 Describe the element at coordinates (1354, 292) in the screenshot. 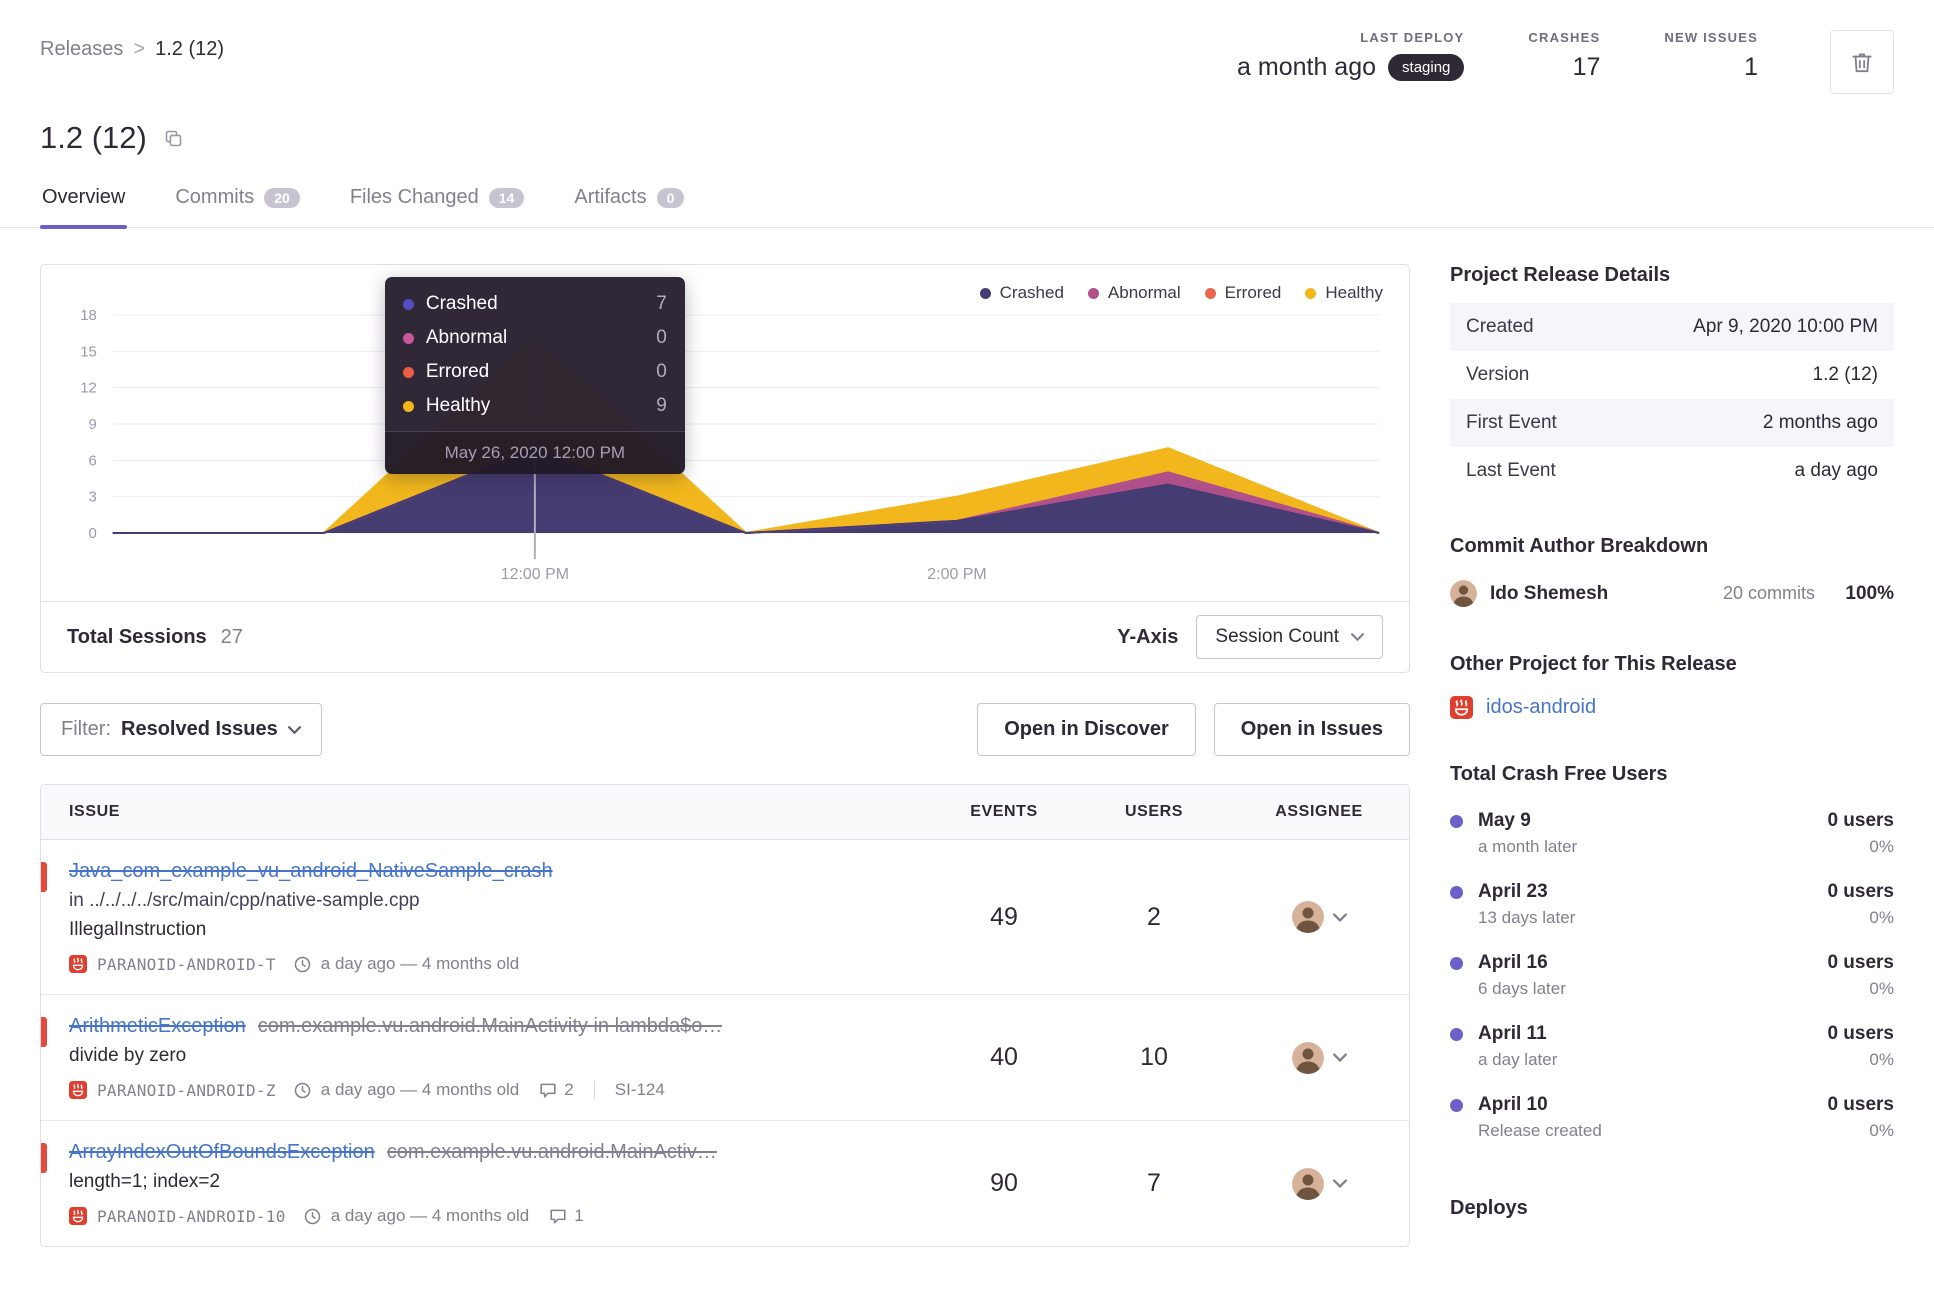

I see `legend-label: Healthy` at that location.